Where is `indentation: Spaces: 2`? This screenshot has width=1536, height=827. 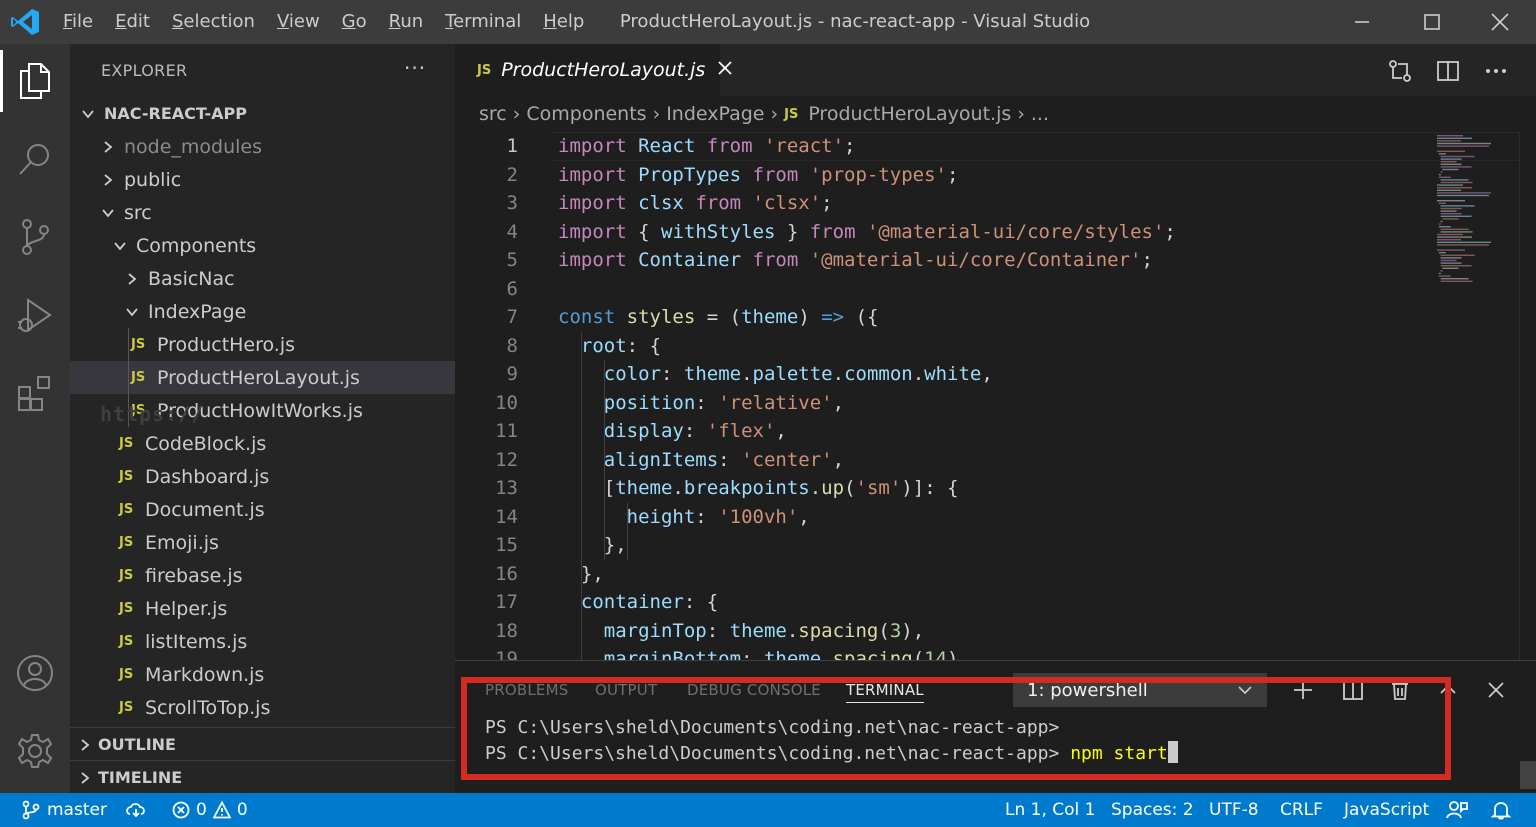
indentation: Spaces: 2 is located at coordinates (1152, 810).